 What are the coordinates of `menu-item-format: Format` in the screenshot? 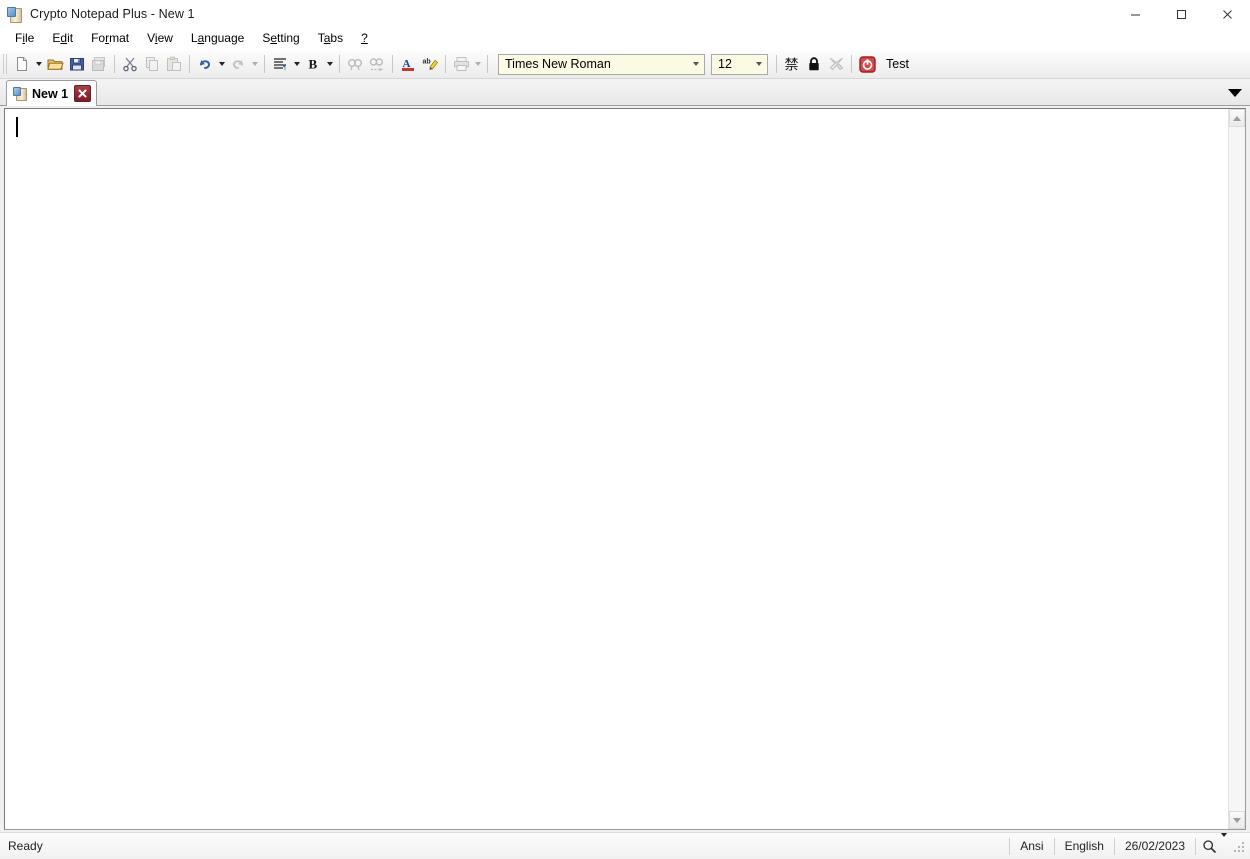 It's located at (110, 38).